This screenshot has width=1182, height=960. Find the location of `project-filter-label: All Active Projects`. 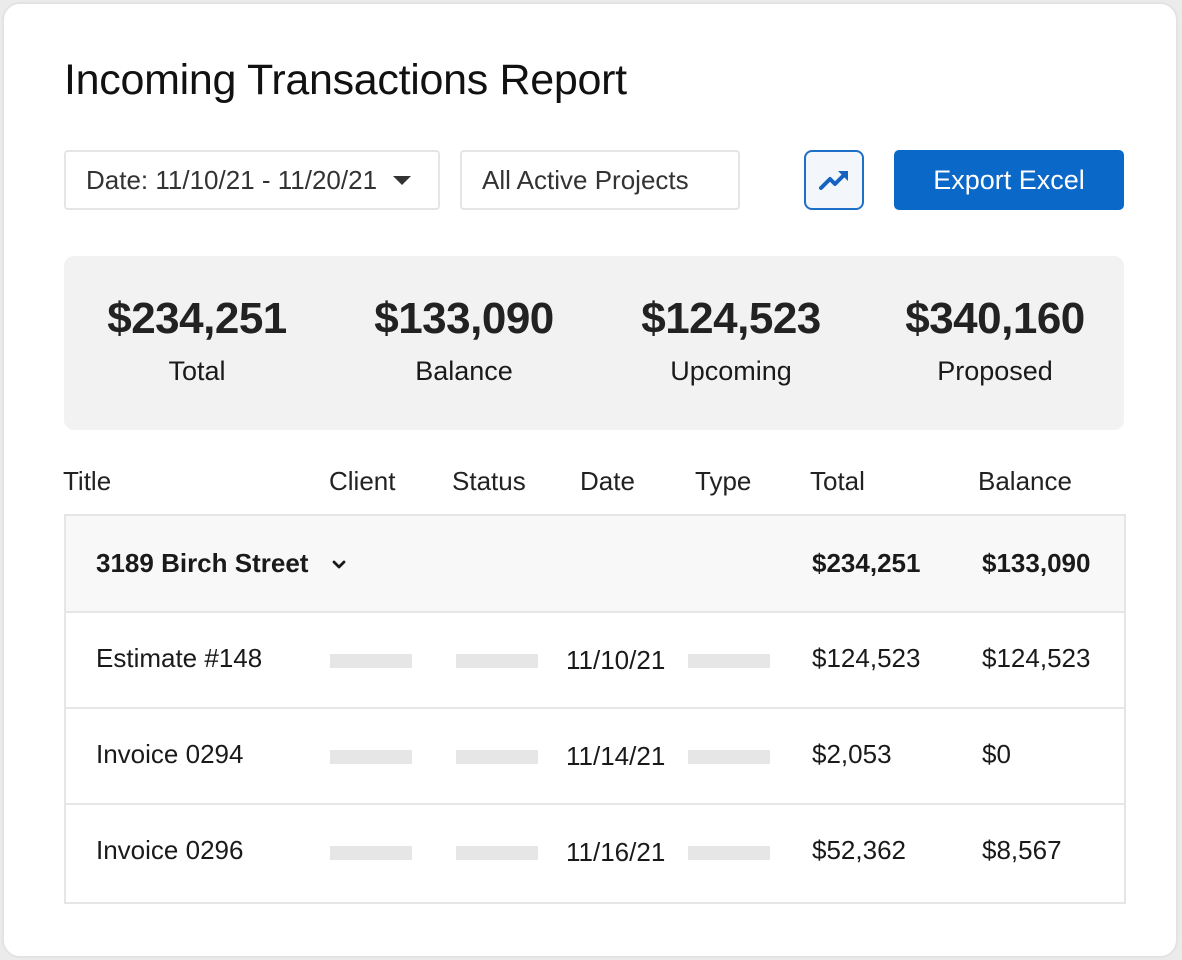

project-filter-label: All Active Projects is located at coordinates (585, 179).